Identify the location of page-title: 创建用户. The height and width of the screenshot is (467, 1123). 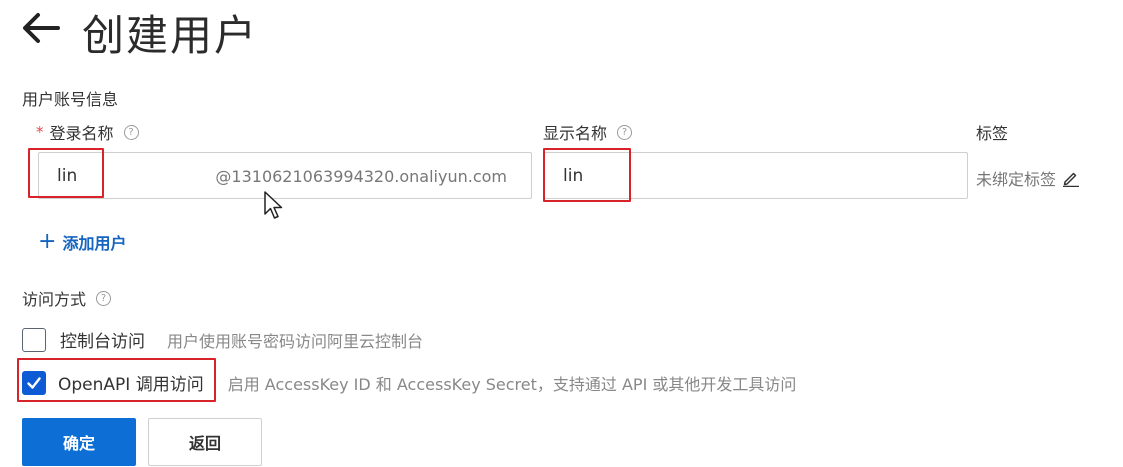
(170, 35).